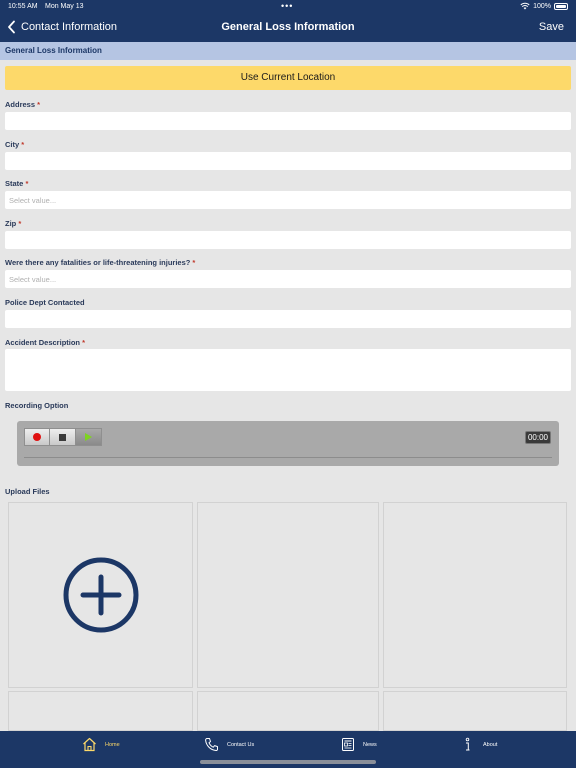  What do you see at coordinates (478, 744) in the screenshot?
I see `tab-about: About` at bounding box center [478, 744].